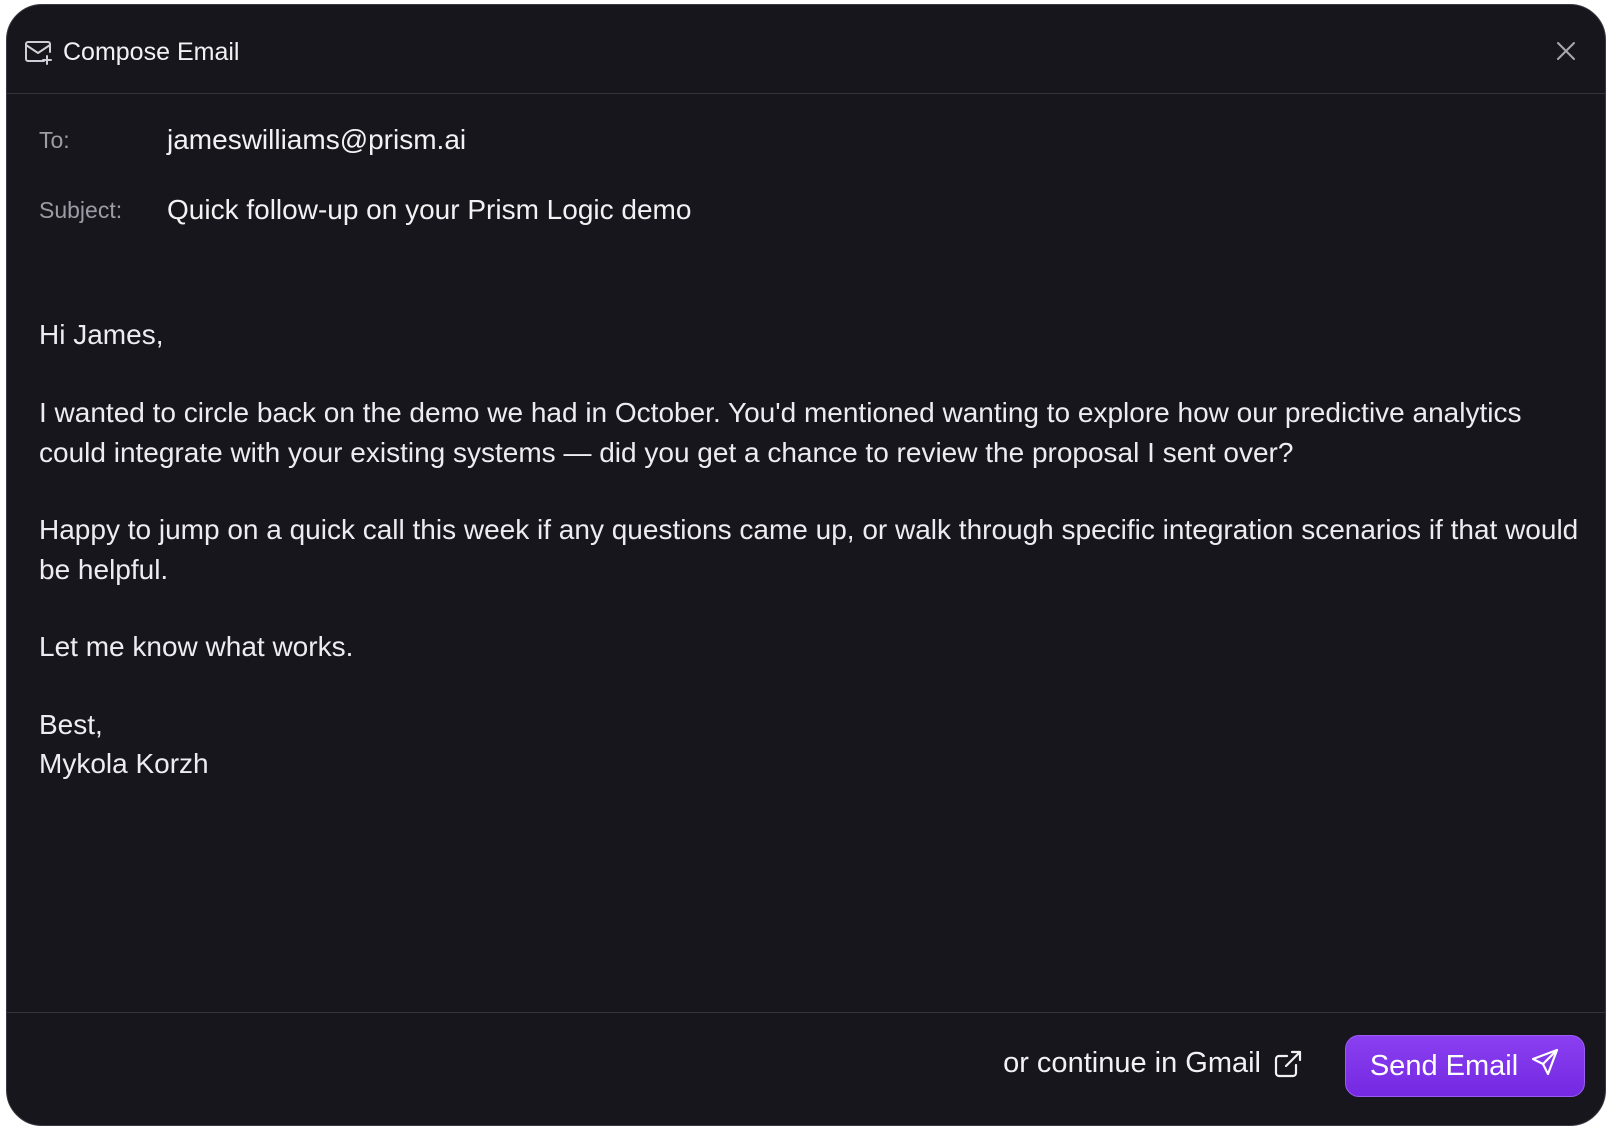  What do you see at coordinates (806, 49) in the screenshot?
I see `dialog-header: Compose Email` at bounding box center [806, 49].